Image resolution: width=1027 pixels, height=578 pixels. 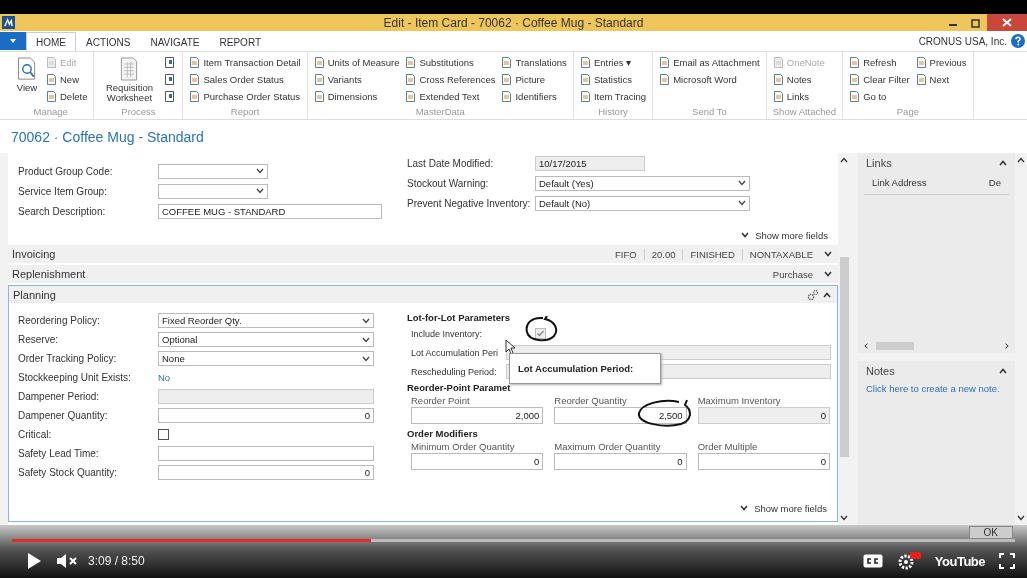 I want to click on ribbon-group-label: Page, so click(x=907, y=112).